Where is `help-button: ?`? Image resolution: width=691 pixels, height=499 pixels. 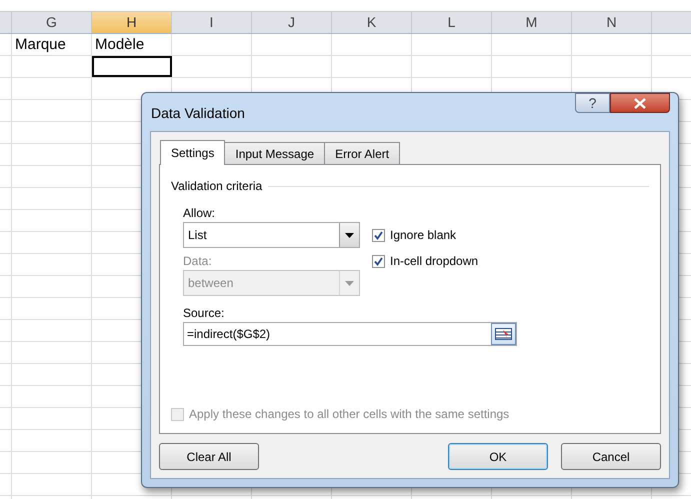 help-button: ? is located at coordinates (592, 103).